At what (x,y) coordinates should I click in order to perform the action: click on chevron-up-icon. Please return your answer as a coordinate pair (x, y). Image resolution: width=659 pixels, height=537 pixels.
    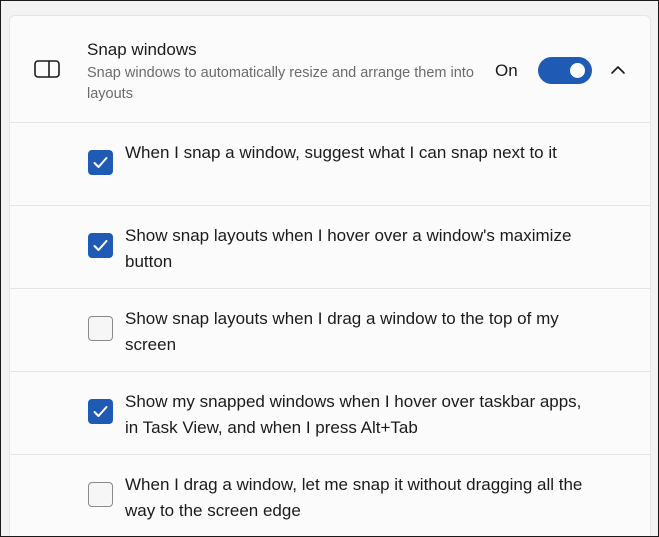
    Looking at the image, I should click on (618, 70).